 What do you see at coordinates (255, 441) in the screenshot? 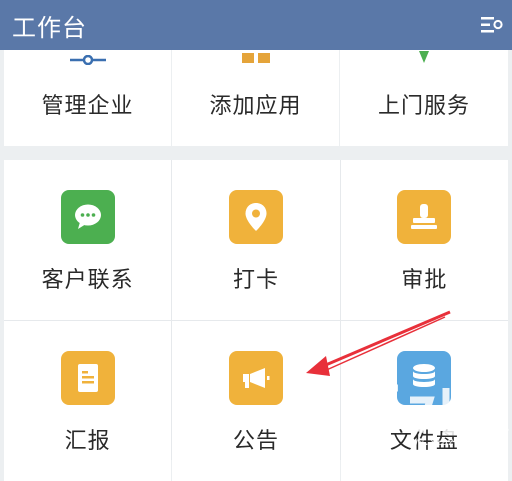
I see `announcement-label: 公告` at bounding box center [255, 441].